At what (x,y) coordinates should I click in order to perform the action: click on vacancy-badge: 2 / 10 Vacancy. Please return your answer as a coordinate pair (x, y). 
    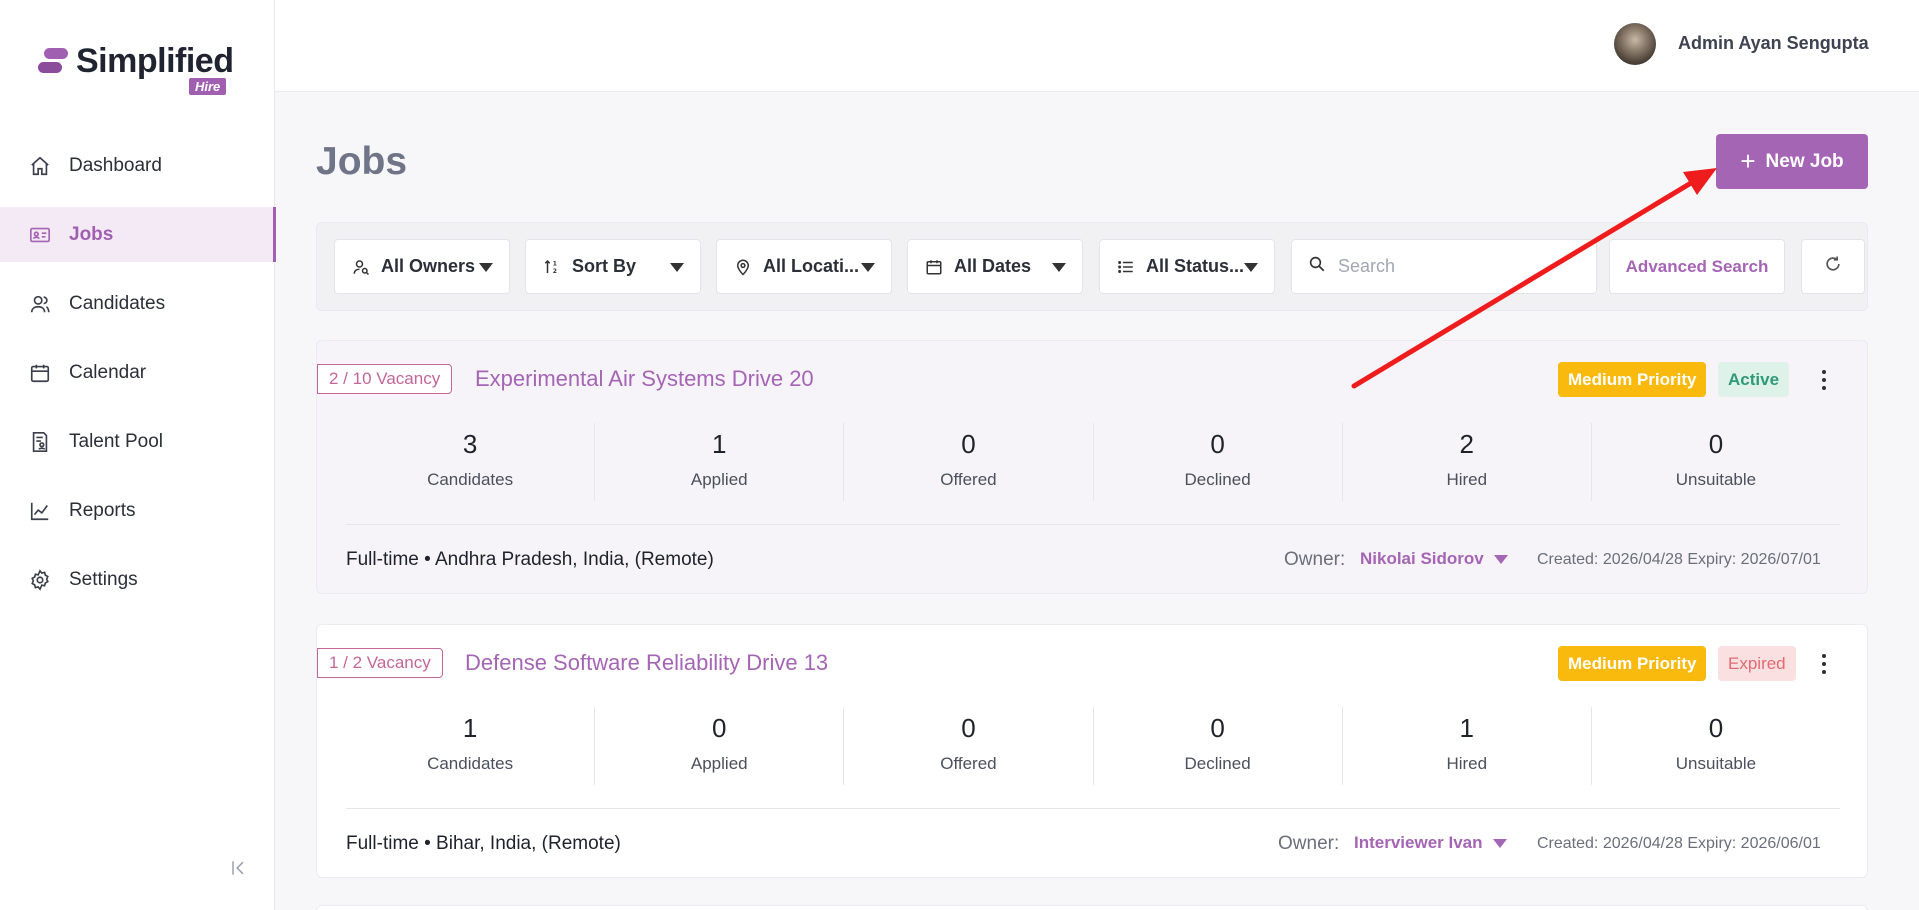
    Looking at the image, I should click on (385, 379).